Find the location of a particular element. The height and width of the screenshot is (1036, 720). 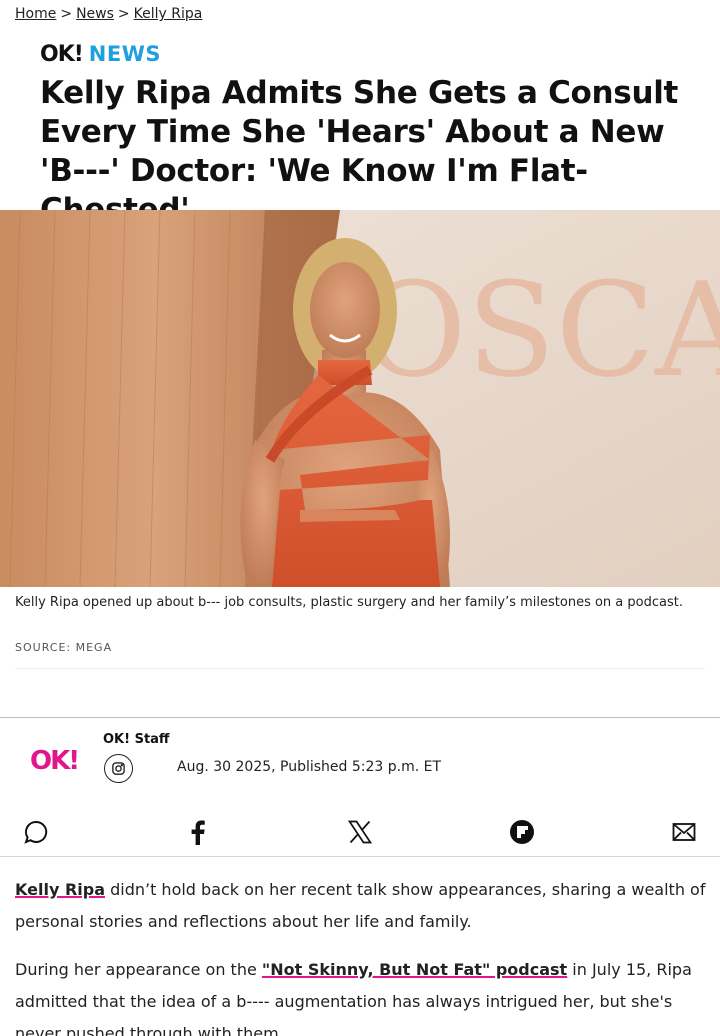

breadcrumb-home-link: Home is located at coordinates (35, 14).